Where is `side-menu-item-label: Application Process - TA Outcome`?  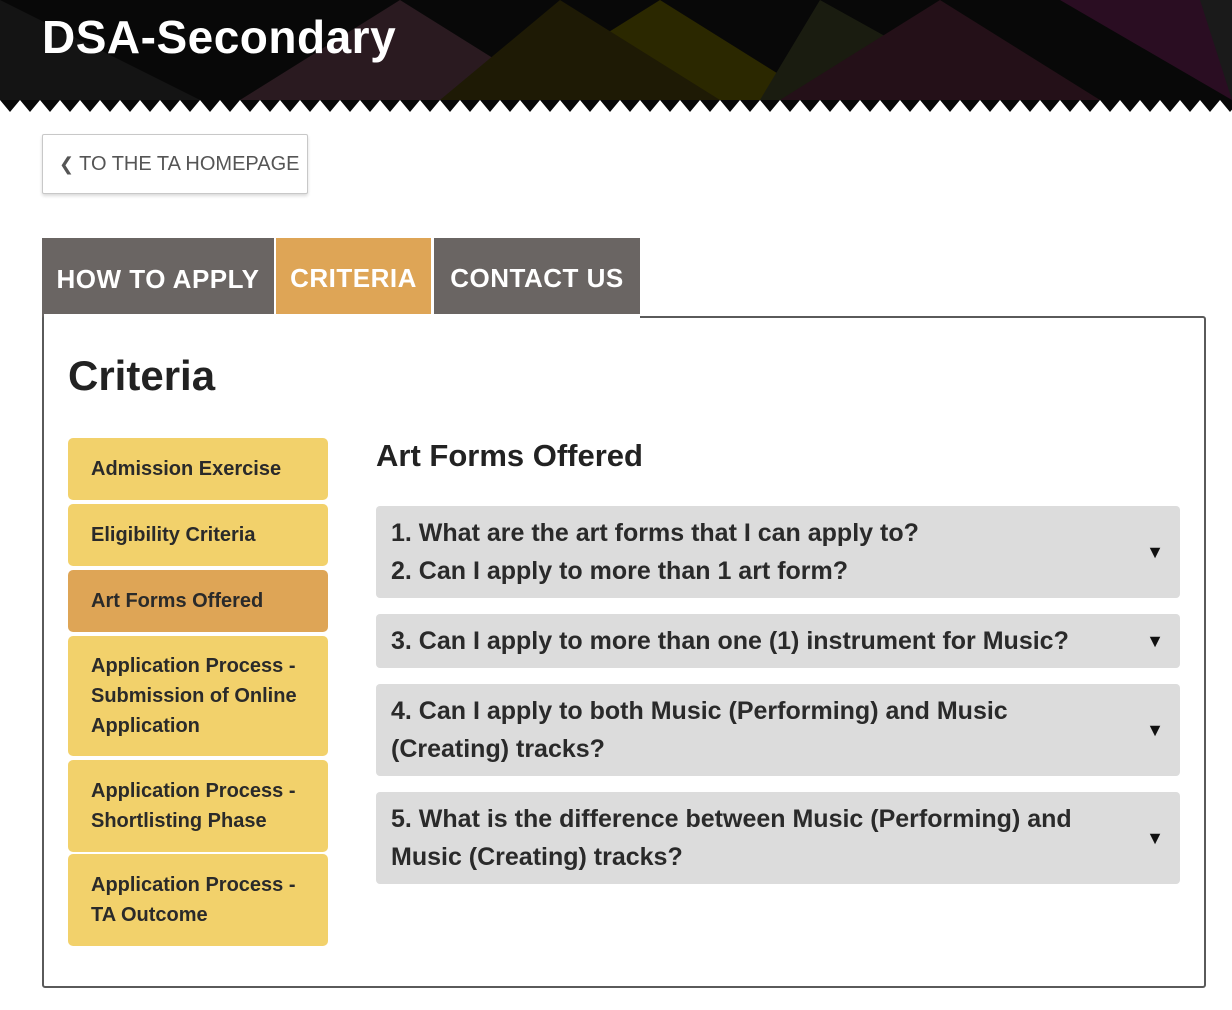
side-menu-item-label: Application Process - TA Outcome is located at coordinates (193, 900).